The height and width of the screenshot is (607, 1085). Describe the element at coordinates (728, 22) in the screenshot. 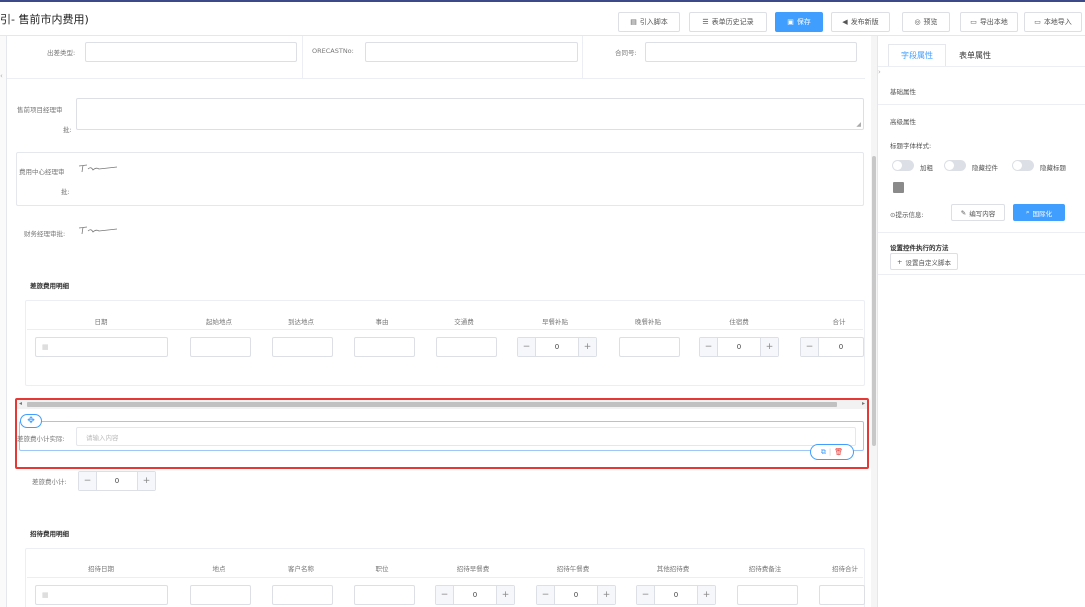

I see `history-button: ☰ 表单历史记录` at that location.